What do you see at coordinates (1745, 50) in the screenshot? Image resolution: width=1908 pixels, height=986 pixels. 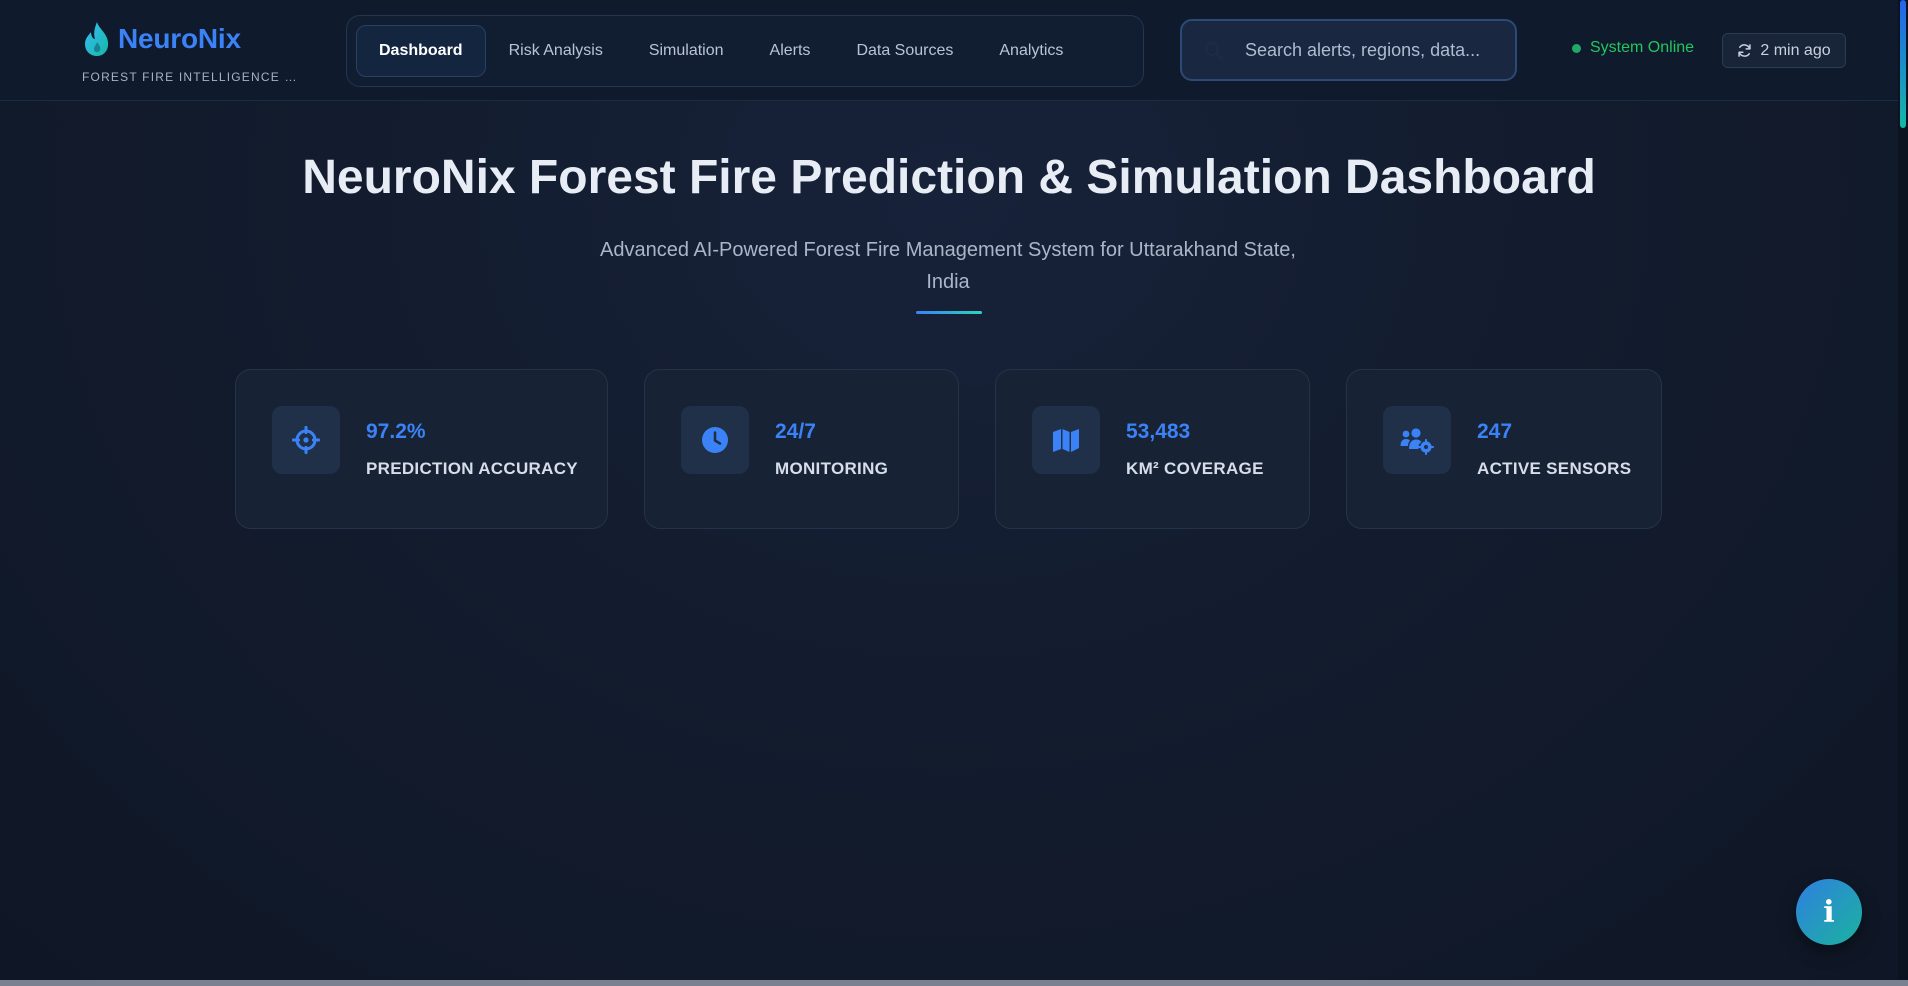 I see `refresh-icon` at bounding box center [1745, 50].